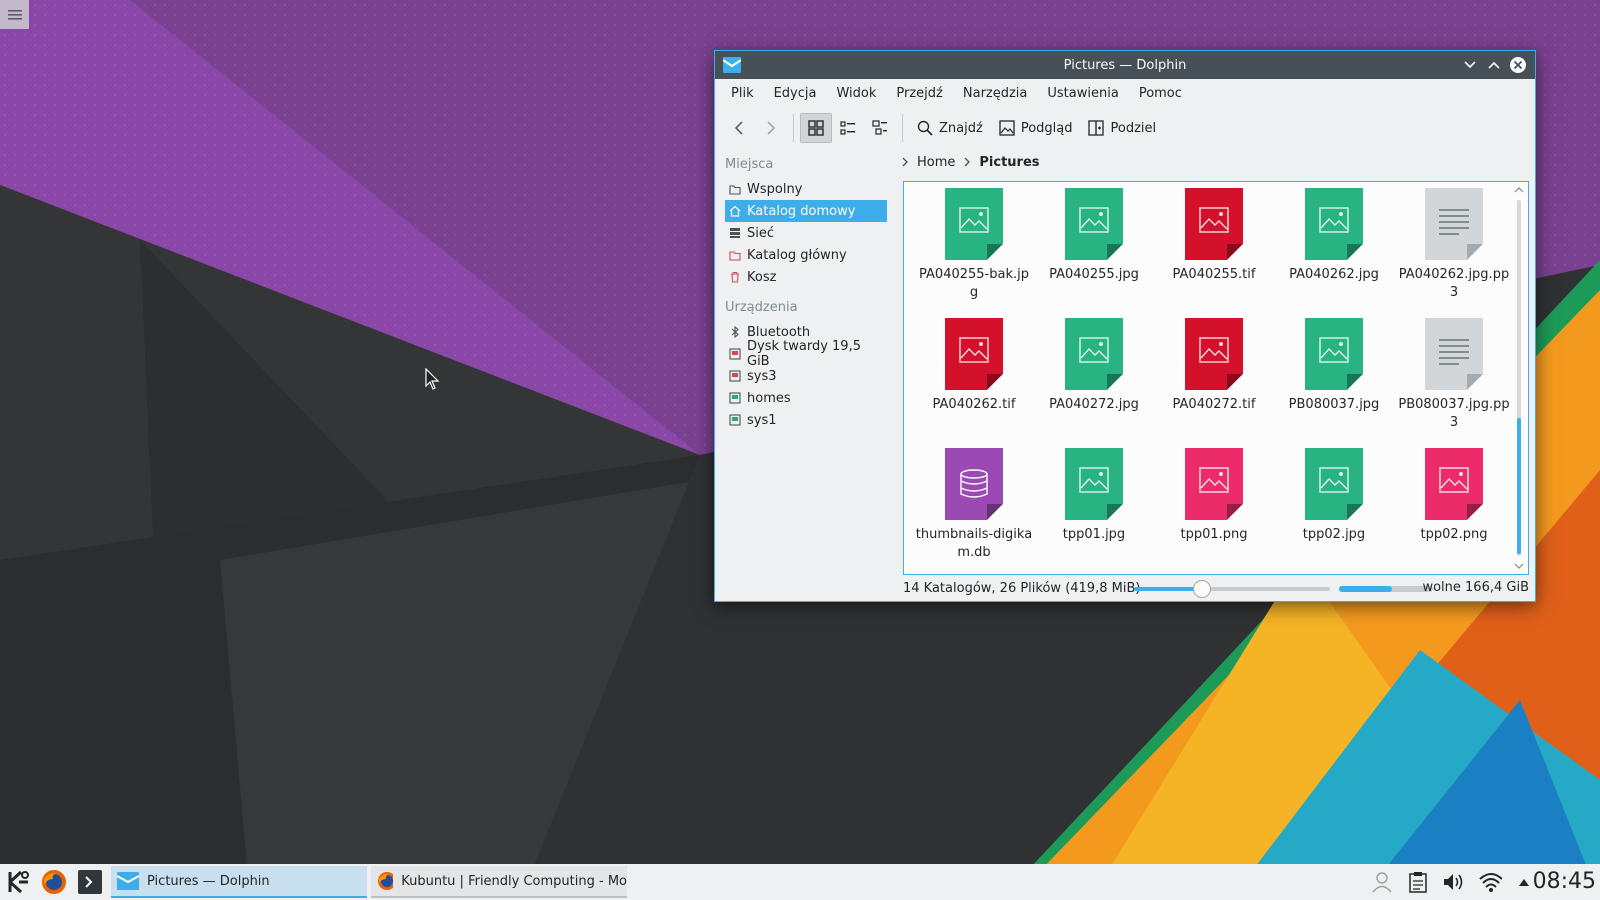 Image resolution: width=1600 pixels, height=900 pixels. Describe the element at coordinates (1096, 128) in the screenshot. I see `split-view-icon` at that location.